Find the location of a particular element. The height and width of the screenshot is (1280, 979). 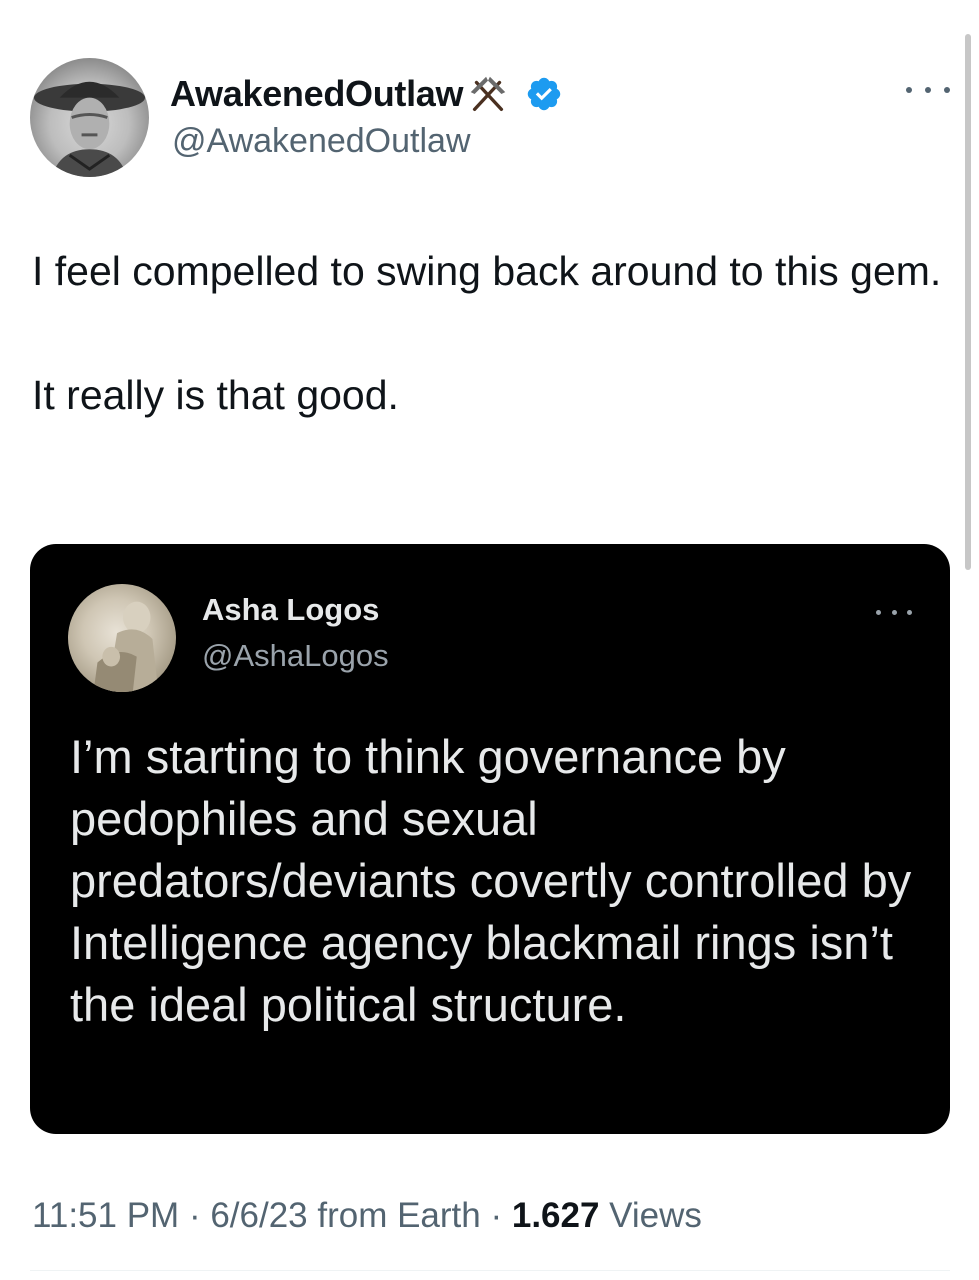

tweet-time: 11:51 PM is located at coordinates (105, 1215).